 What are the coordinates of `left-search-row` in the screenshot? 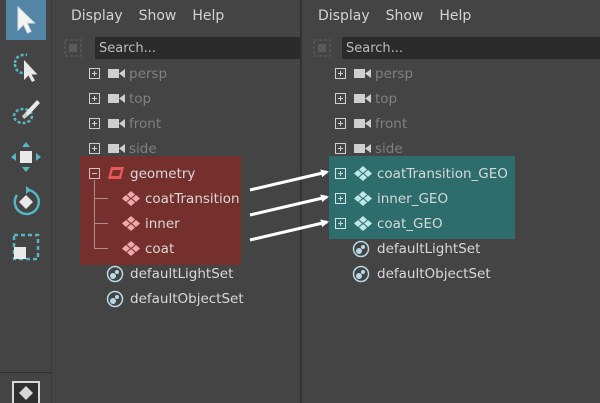 It's located at (177, 48).